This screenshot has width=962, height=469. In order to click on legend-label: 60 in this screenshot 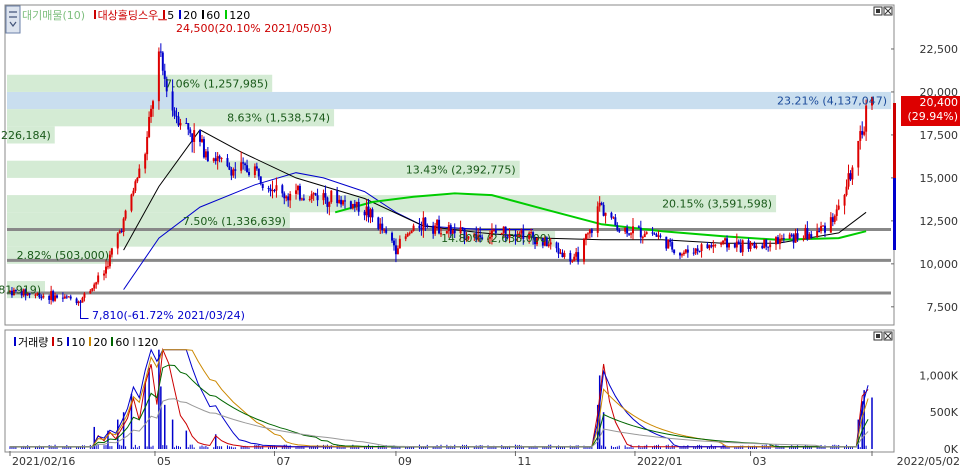, I will do `click(122, 342)`.